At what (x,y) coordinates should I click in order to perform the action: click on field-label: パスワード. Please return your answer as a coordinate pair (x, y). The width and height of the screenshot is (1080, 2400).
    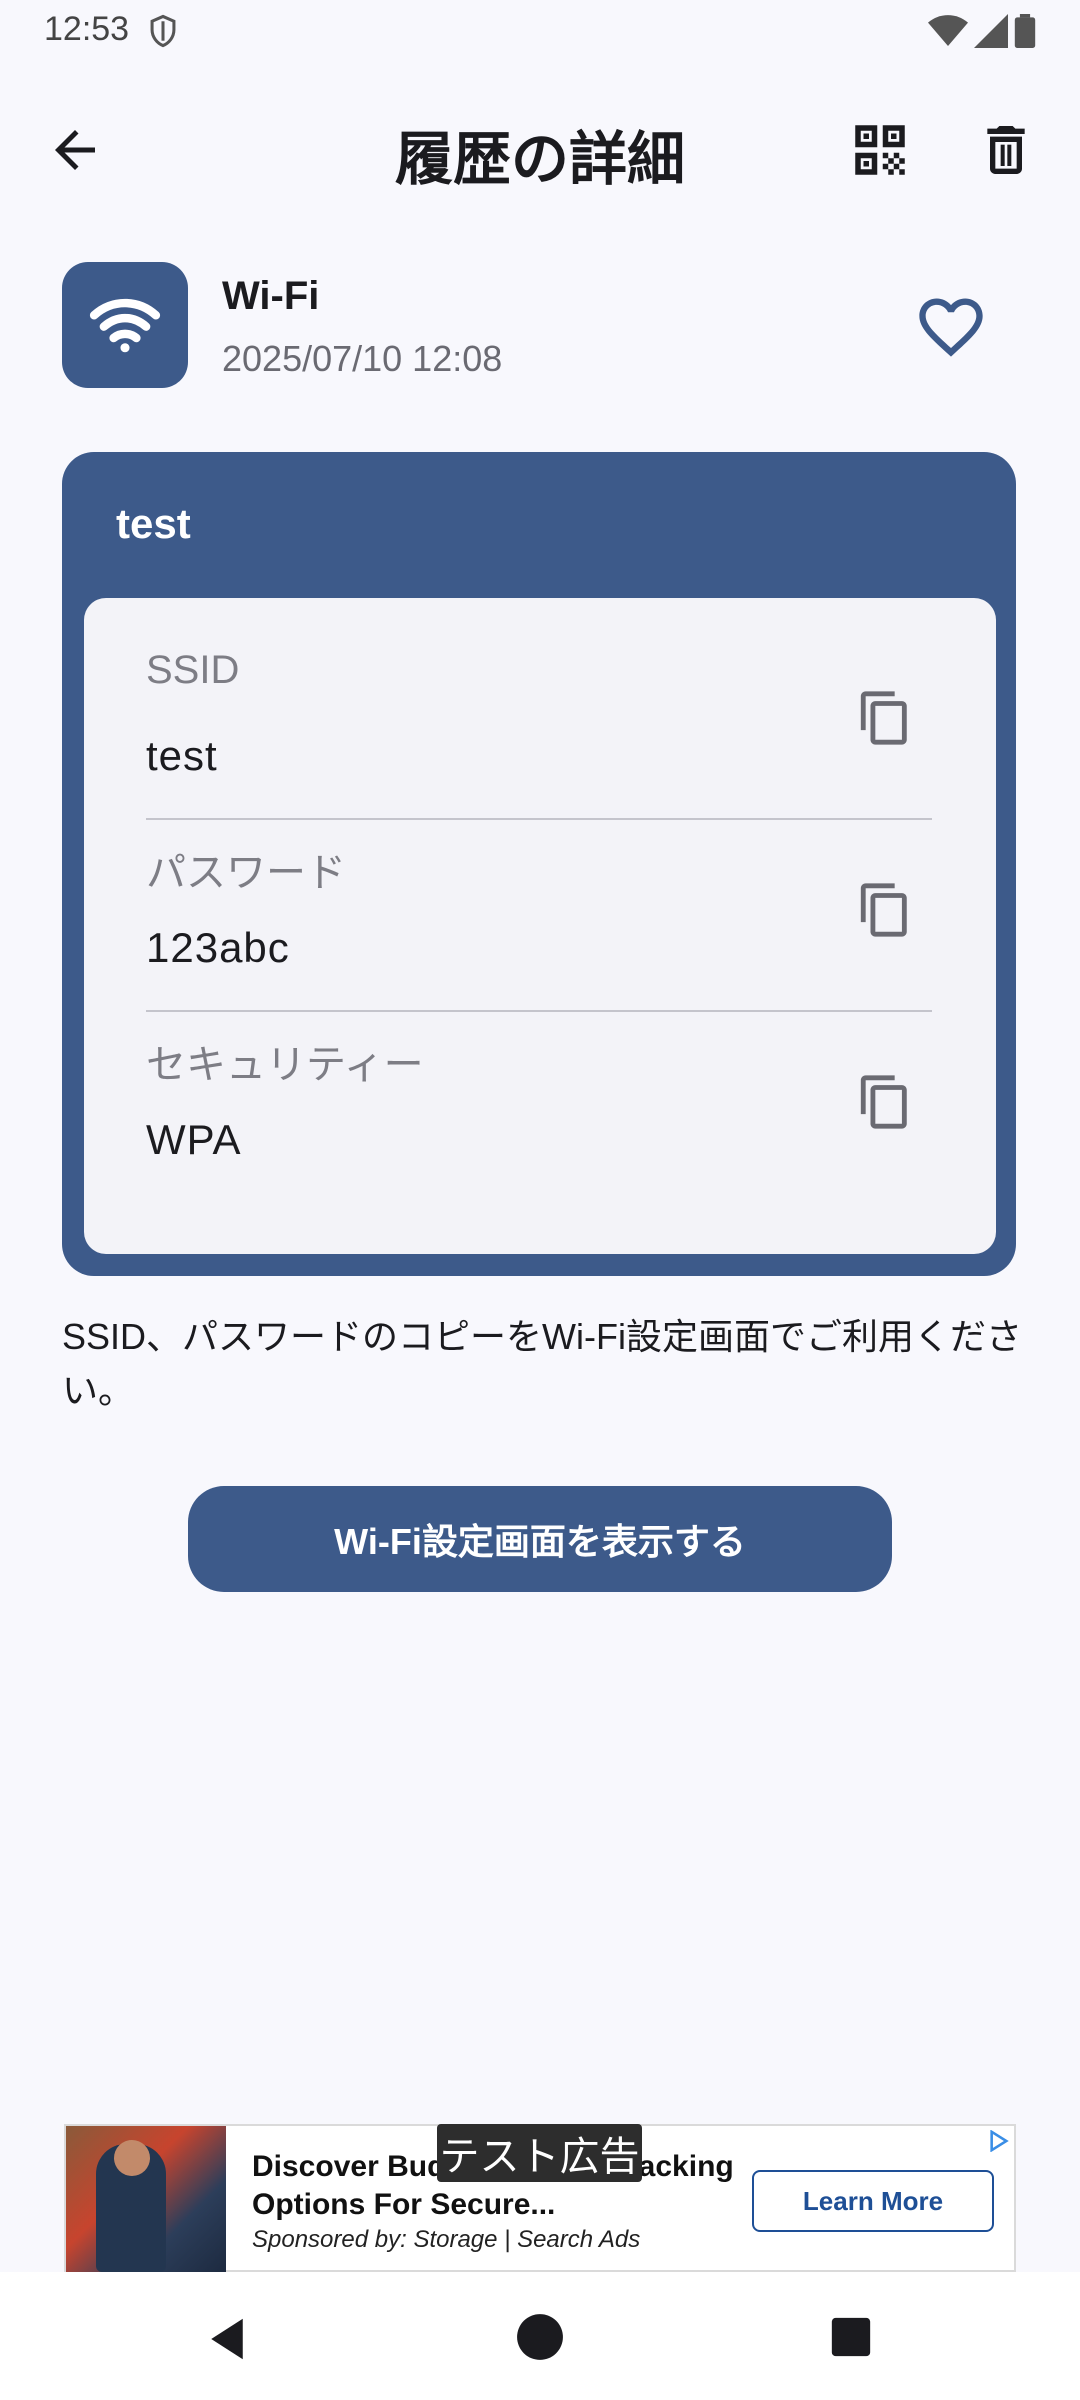
    Looking at the image, I should click on (246, 873).